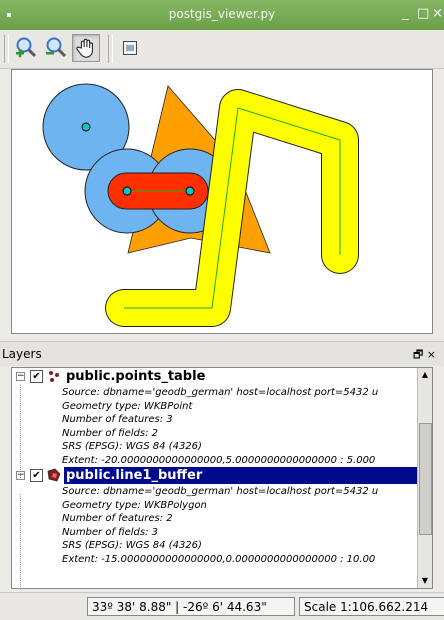  I want to click on scroll-up-arrow-icon: ▲, so click(425, 375).